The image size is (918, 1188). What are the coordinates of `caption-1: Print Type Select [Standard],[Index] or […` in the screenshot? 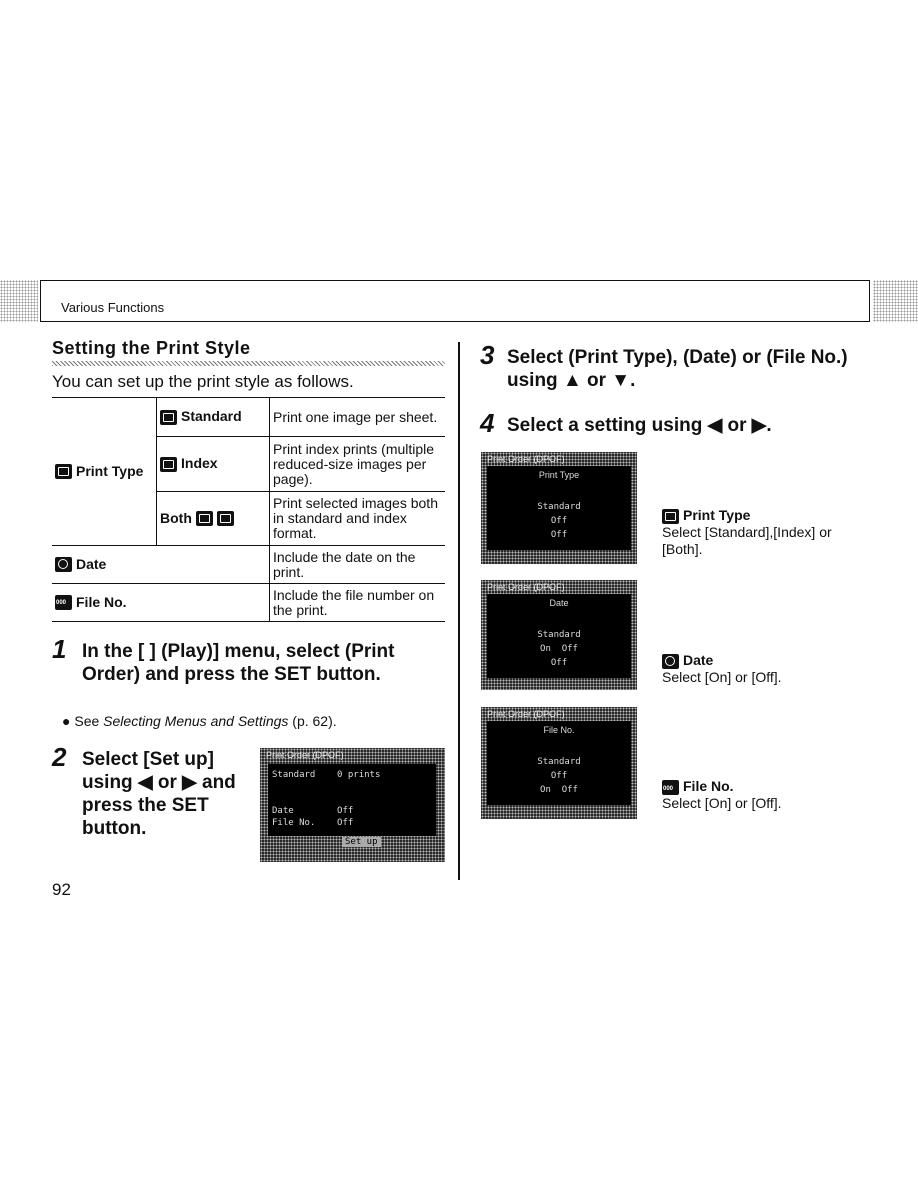 It's located at (747, 532).